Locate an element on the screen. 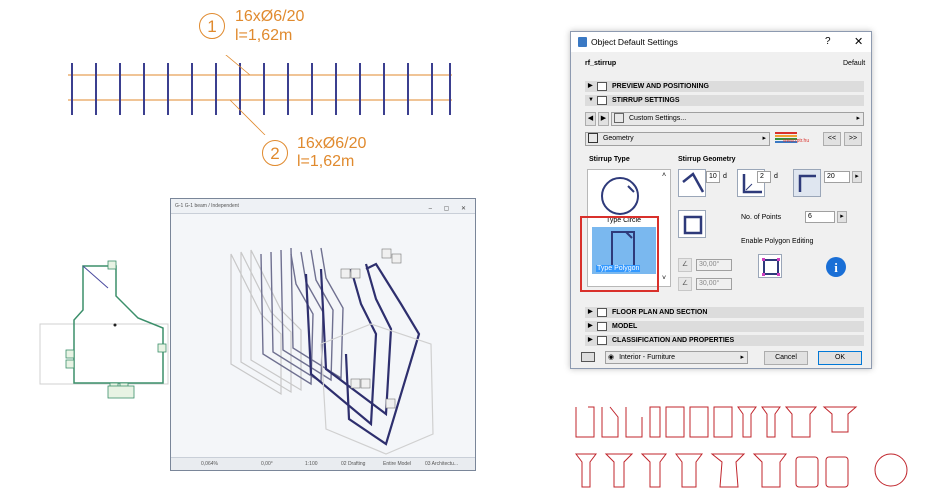 The image size is (950, 500). num-points-stepper: ▸ is located at coordinates (842, 217).